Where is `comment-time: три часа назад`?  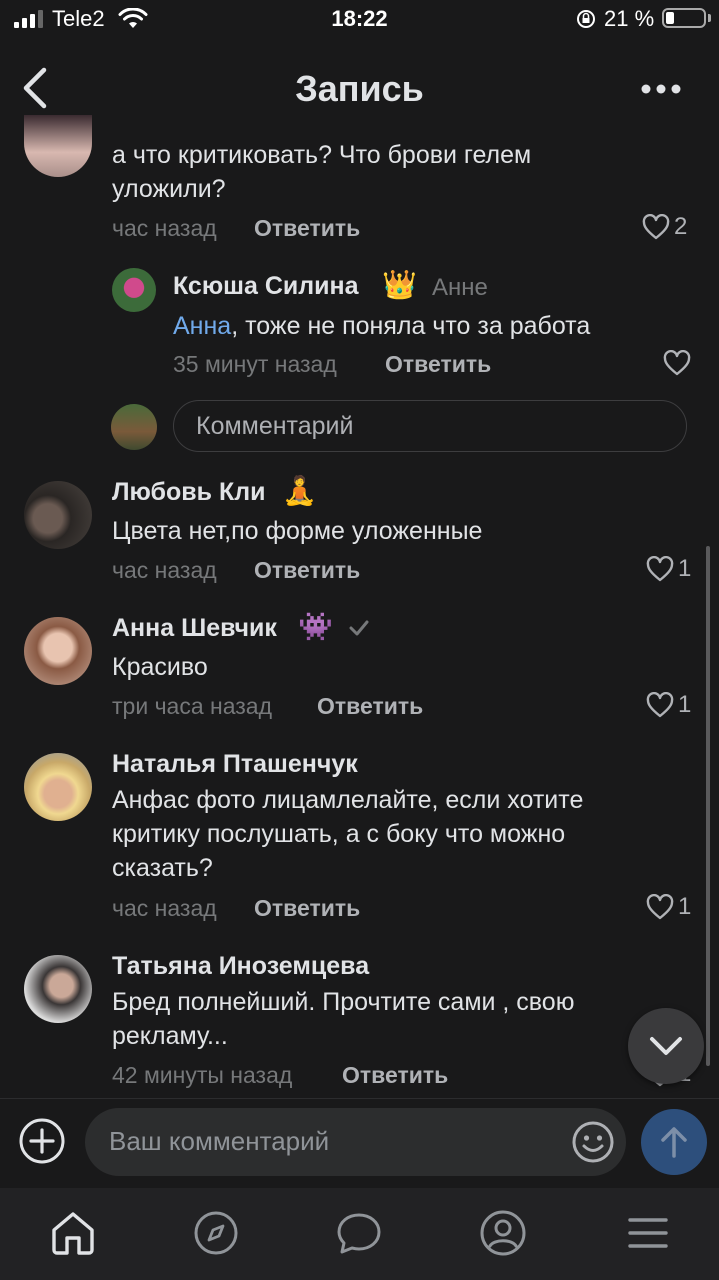
comment-time: три часа назад is located at coordinates (192, 706).